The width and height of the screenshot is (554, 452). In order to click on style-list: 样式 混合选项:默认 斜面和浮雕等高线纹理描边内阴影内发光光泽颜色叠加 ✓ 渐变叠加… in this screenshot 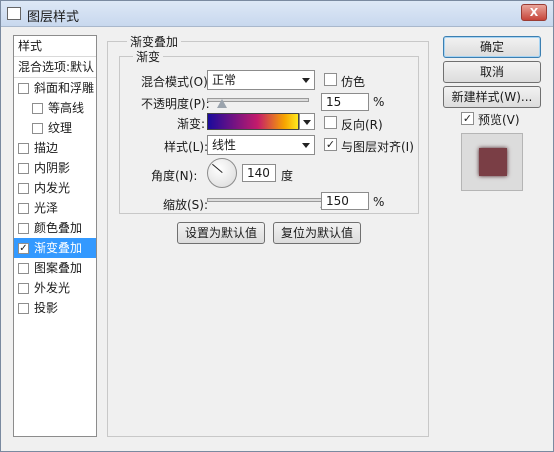, I will do `click(55, 236)`.